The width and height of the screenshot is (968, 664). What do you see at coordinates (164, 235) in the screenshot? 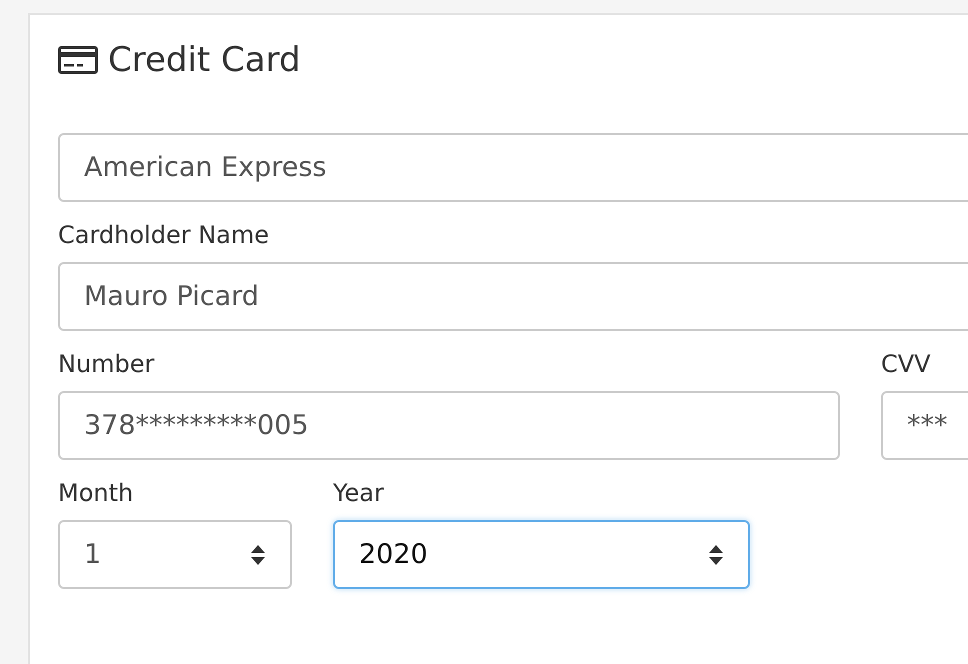
I see `field-label: Cardholder Name` at bounding box center [164, 235].